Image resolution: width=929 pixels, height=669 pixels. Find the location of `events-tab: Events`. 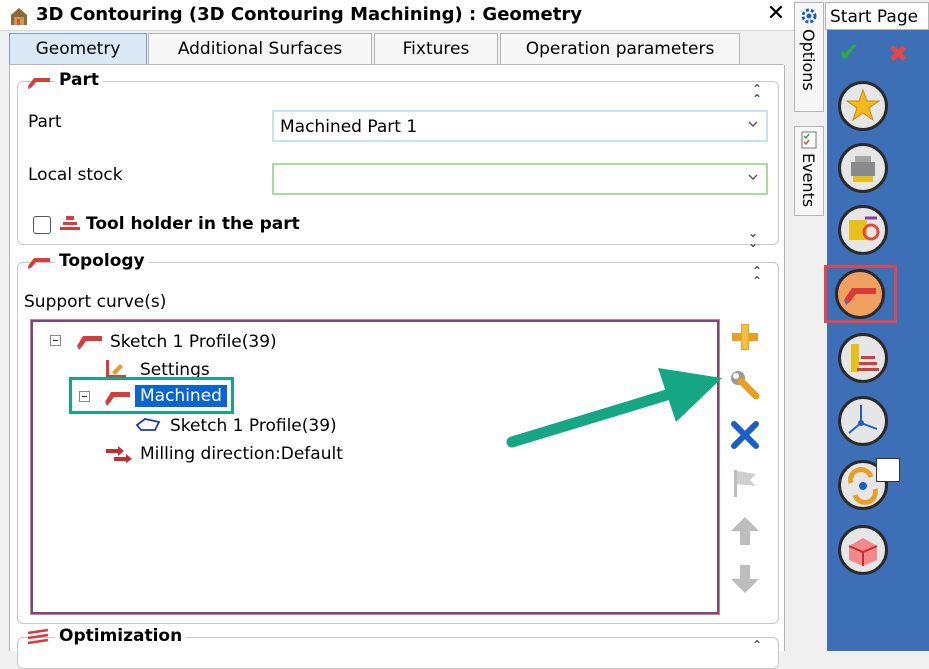

events-tab: Events is located at coordinates (809, 171).